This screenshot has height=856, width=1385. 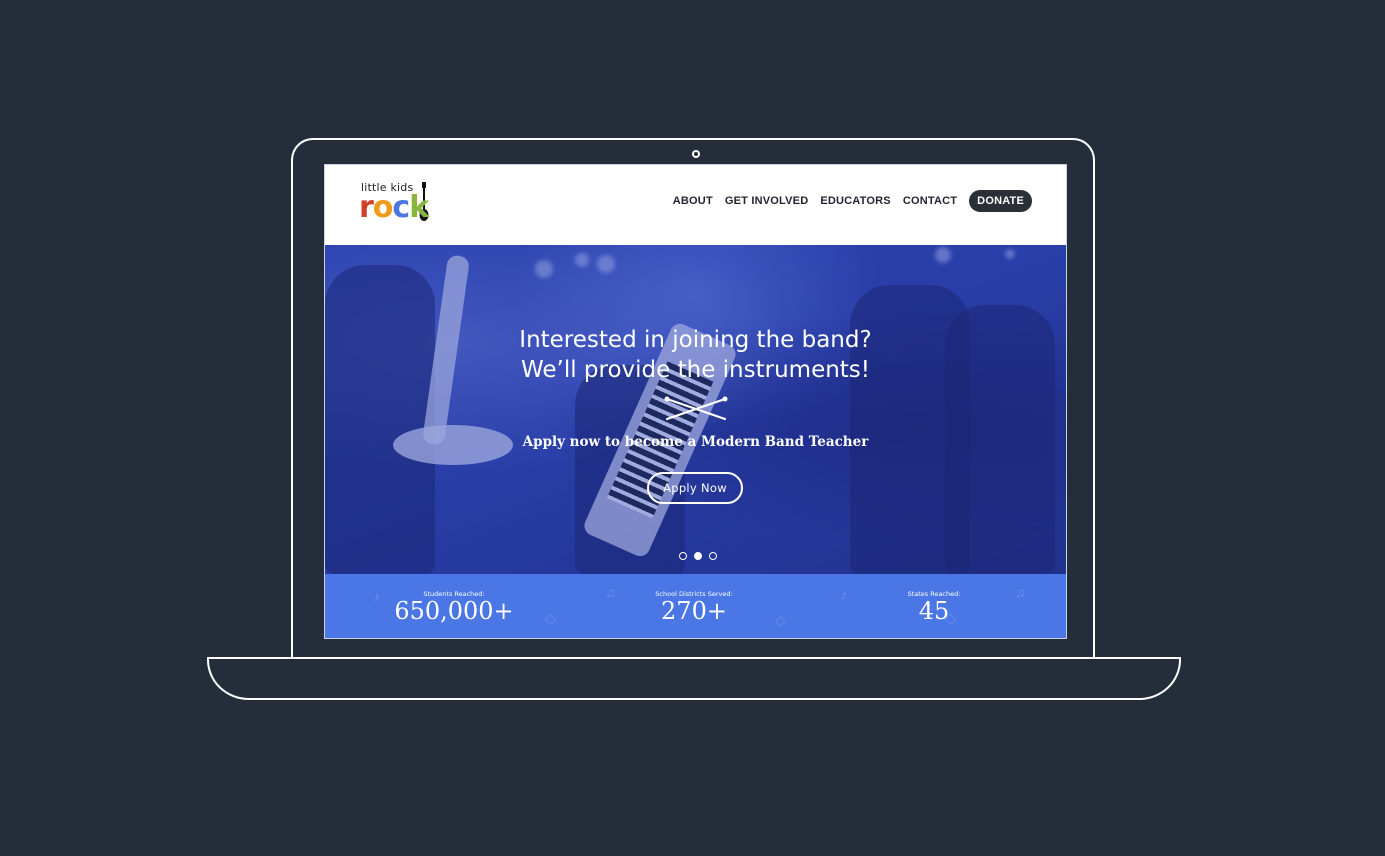 What do you see at coordinates (694, 678) in the screenshot?
I see `laptop-base` at bounding box center [694, 678].